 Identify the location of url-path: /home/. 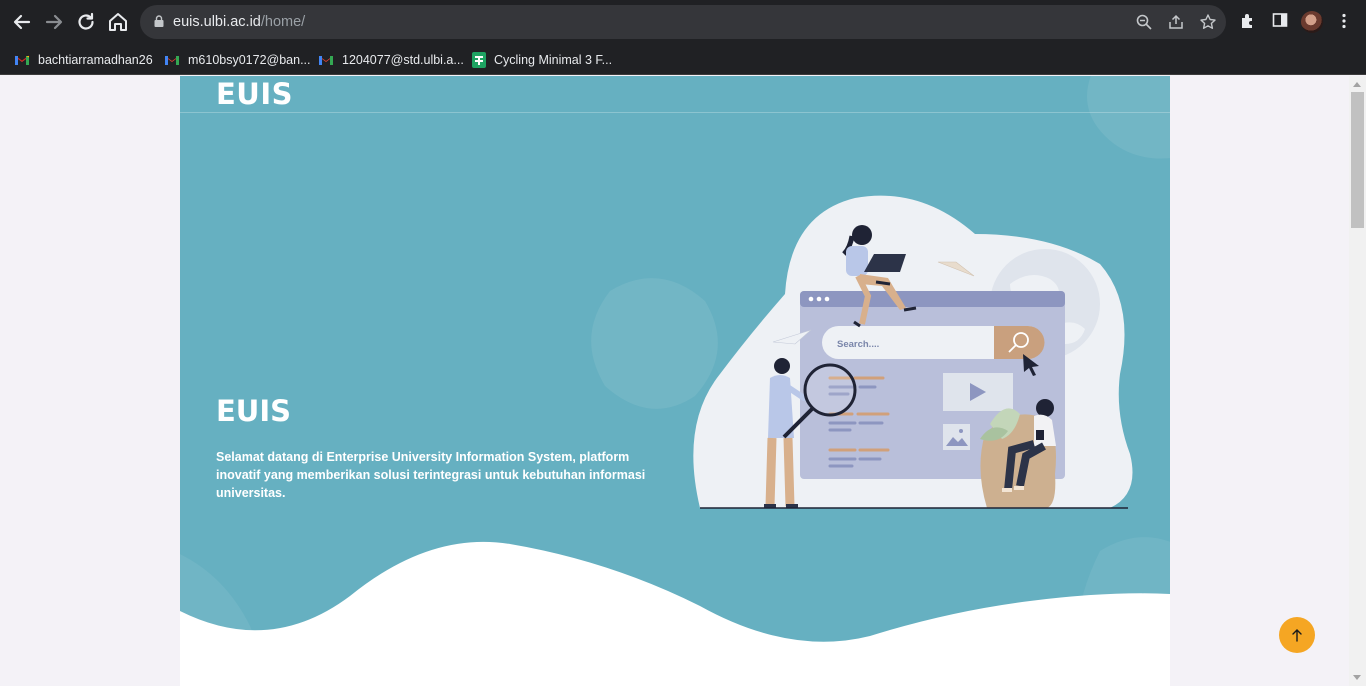
(283, 22).